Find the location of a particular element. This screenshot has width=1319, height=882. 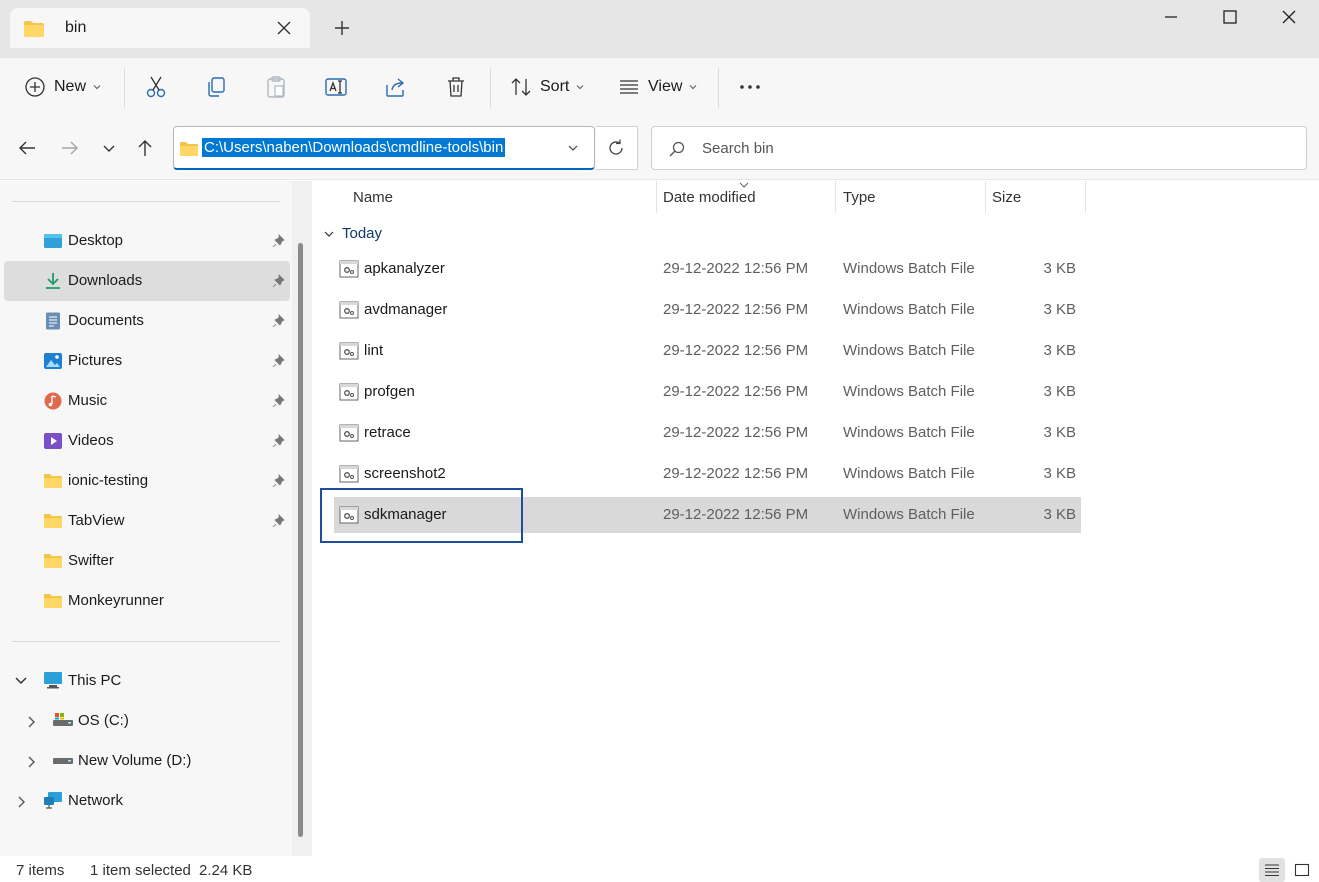

scrollbar-thumb is located at coordinates (300, 540).